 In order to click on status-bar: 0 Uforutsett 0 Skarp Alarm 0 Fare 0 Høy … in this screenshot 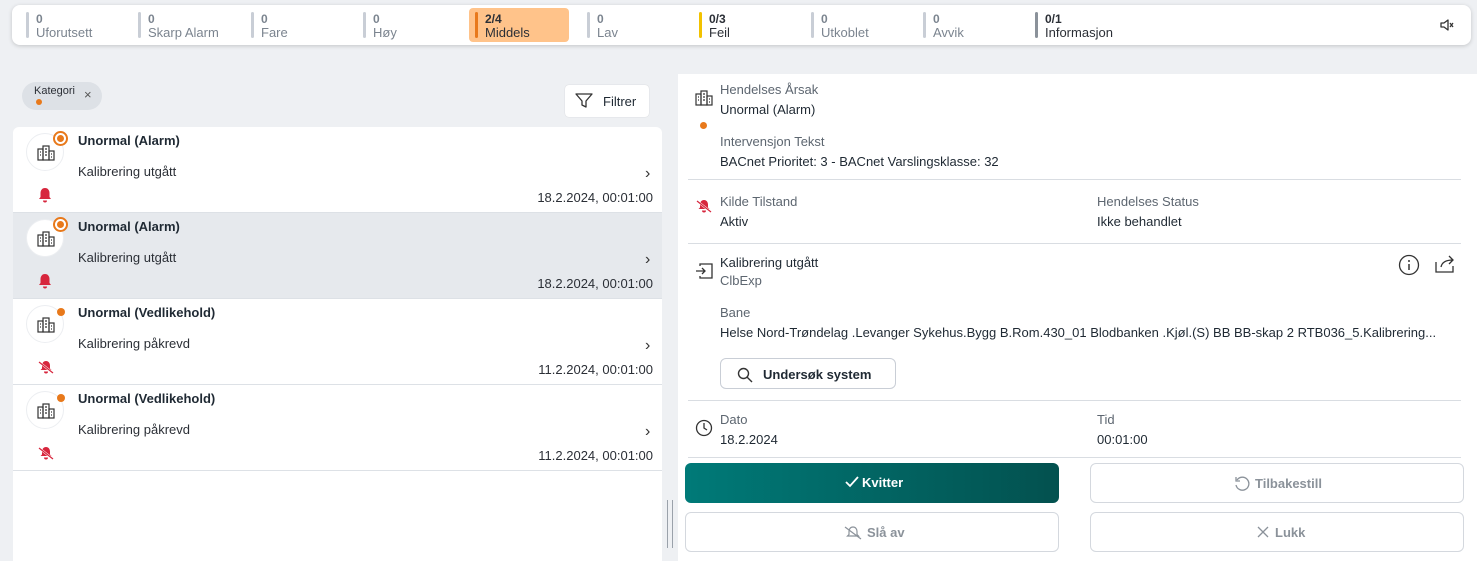, I will do `click(741, 25)`.